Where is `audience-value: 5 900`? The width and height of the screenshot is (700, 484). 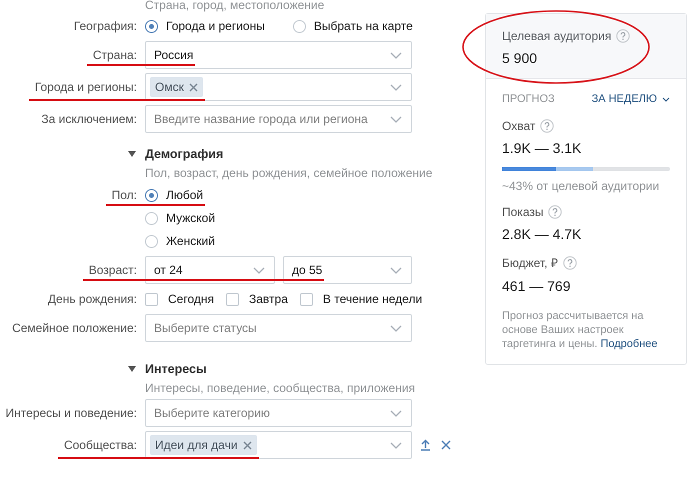 audience-value: 5 900 is located at coordinates (520, 58).